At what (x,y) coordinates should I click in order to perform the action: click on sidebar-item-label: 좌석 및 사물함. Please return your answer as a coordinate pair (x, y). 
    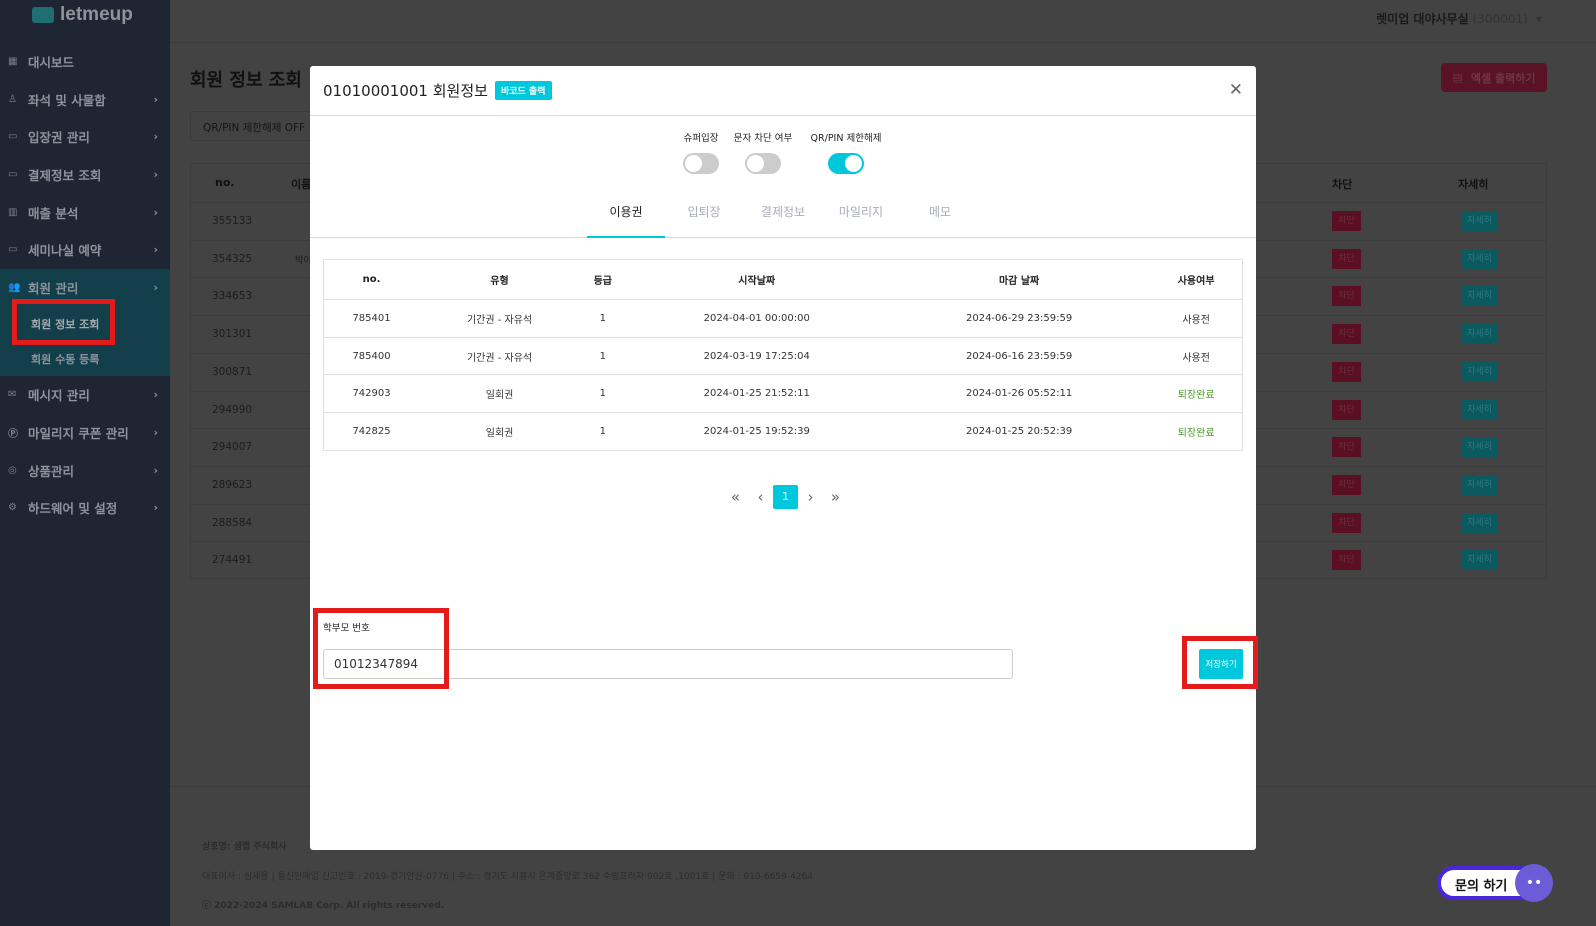
    Looking at the image, I should click on (67, 100).